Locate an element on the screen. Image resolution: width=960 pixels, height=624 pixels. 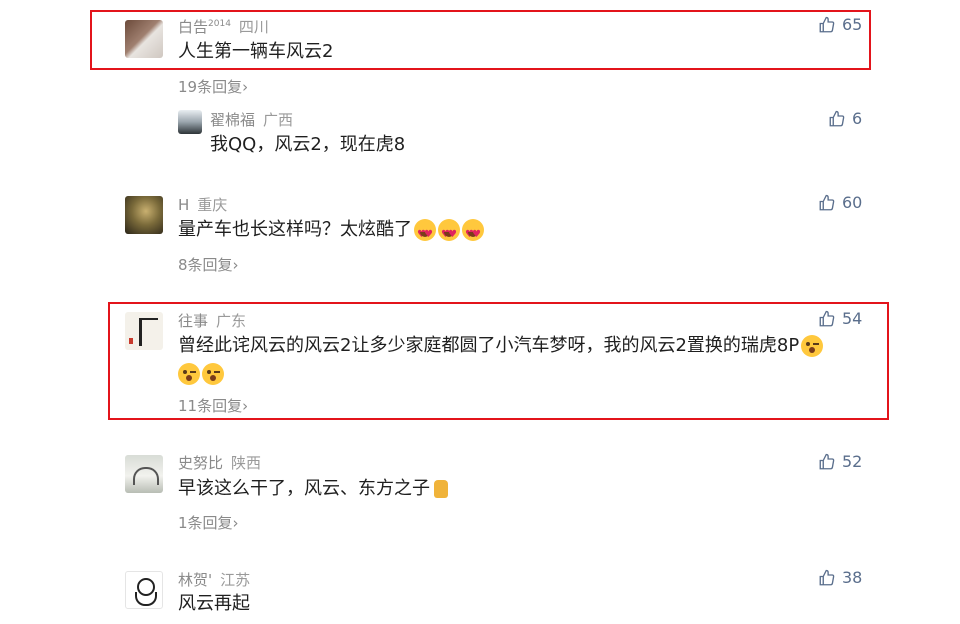
like-count: 60 is located at coordinates (852, 202).